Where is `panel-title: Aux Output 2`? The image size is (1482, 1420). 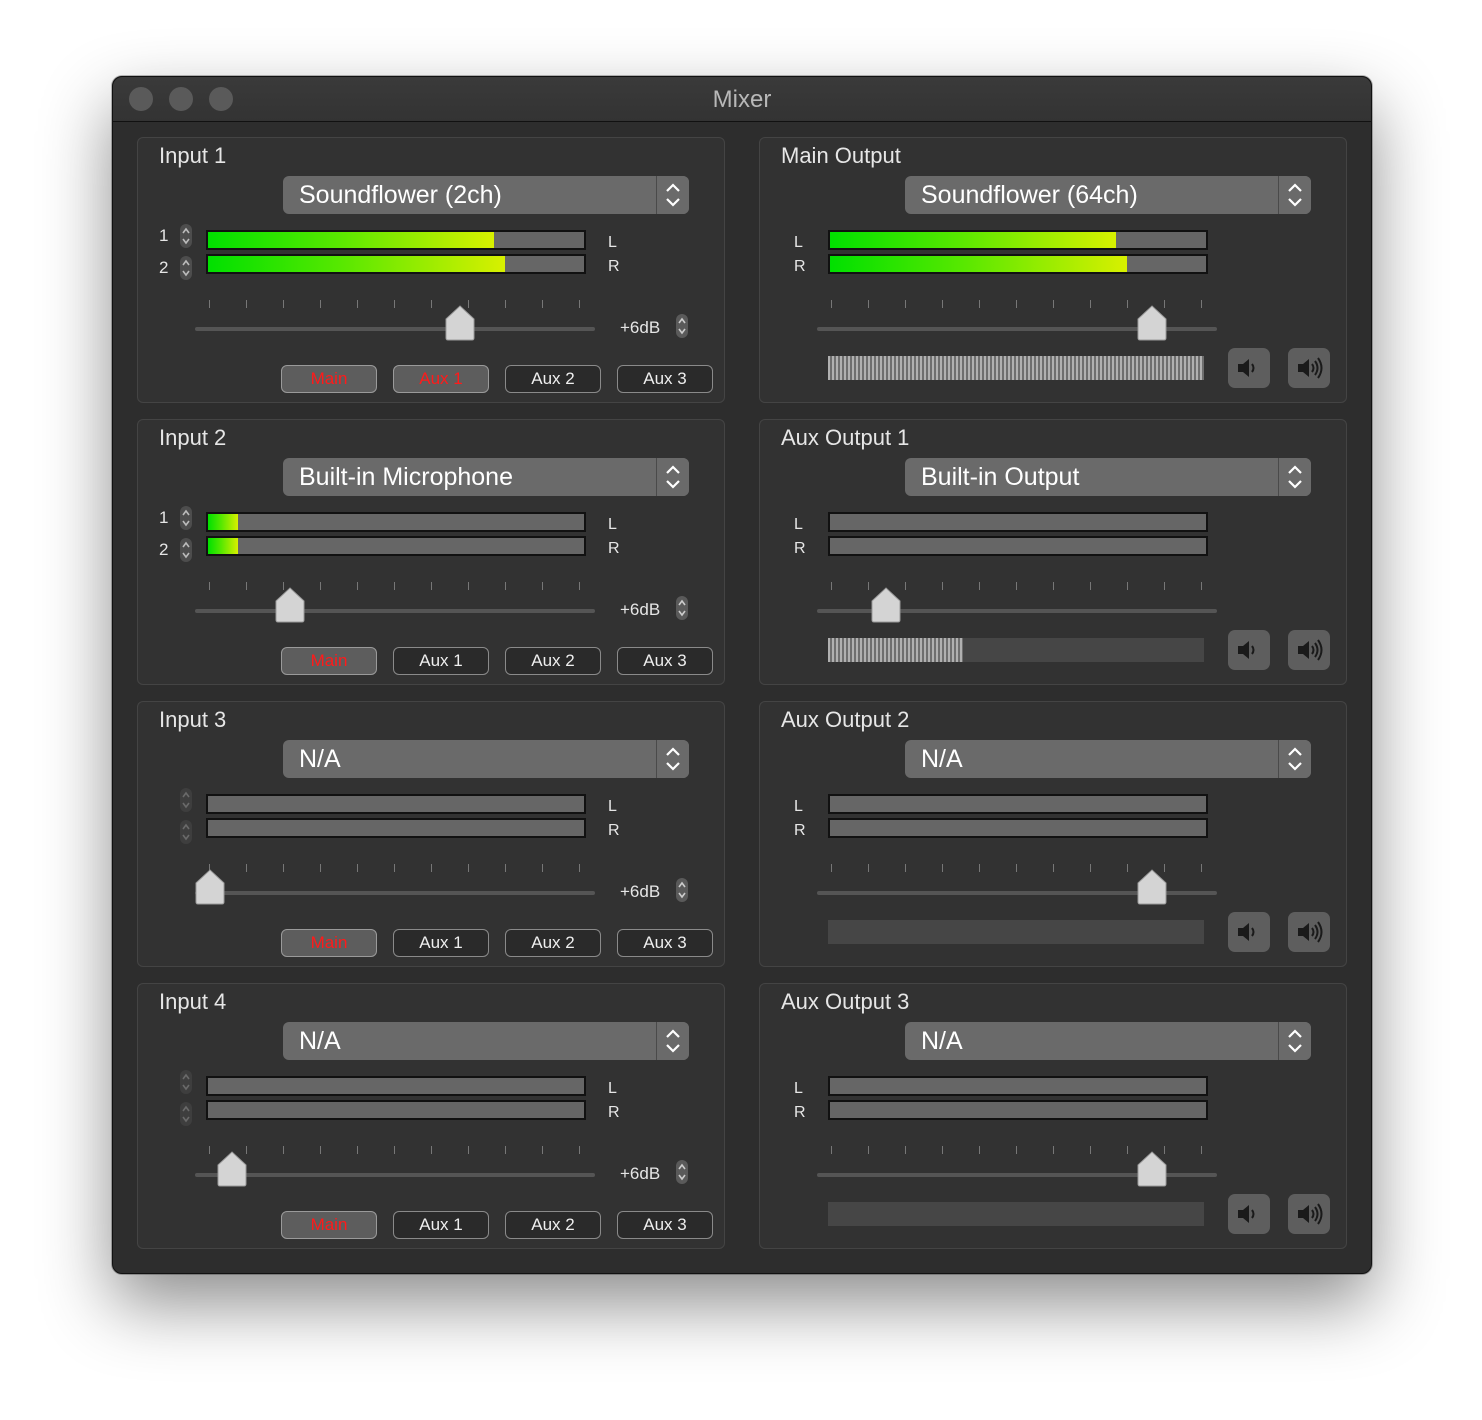 panel-title: Aux Output 2 is located at coordinates (845, 719).